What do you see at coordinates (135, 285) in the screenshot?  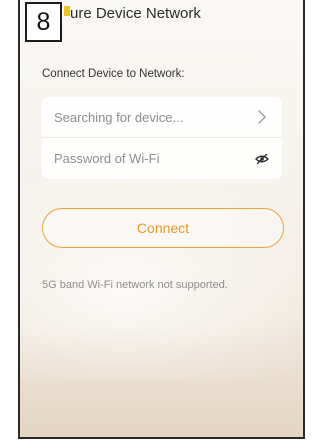 I see `5g-warning-note: 5G band Wi-Fi network not supported.` at bounding box center [135, 285].